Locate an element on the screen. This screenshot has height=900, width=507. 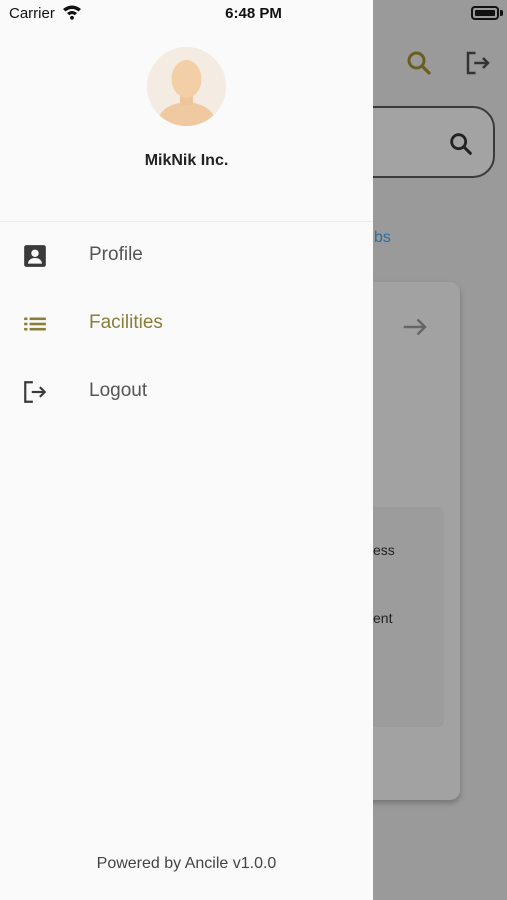
contact-card-icon is located at coordinates (35, 256).